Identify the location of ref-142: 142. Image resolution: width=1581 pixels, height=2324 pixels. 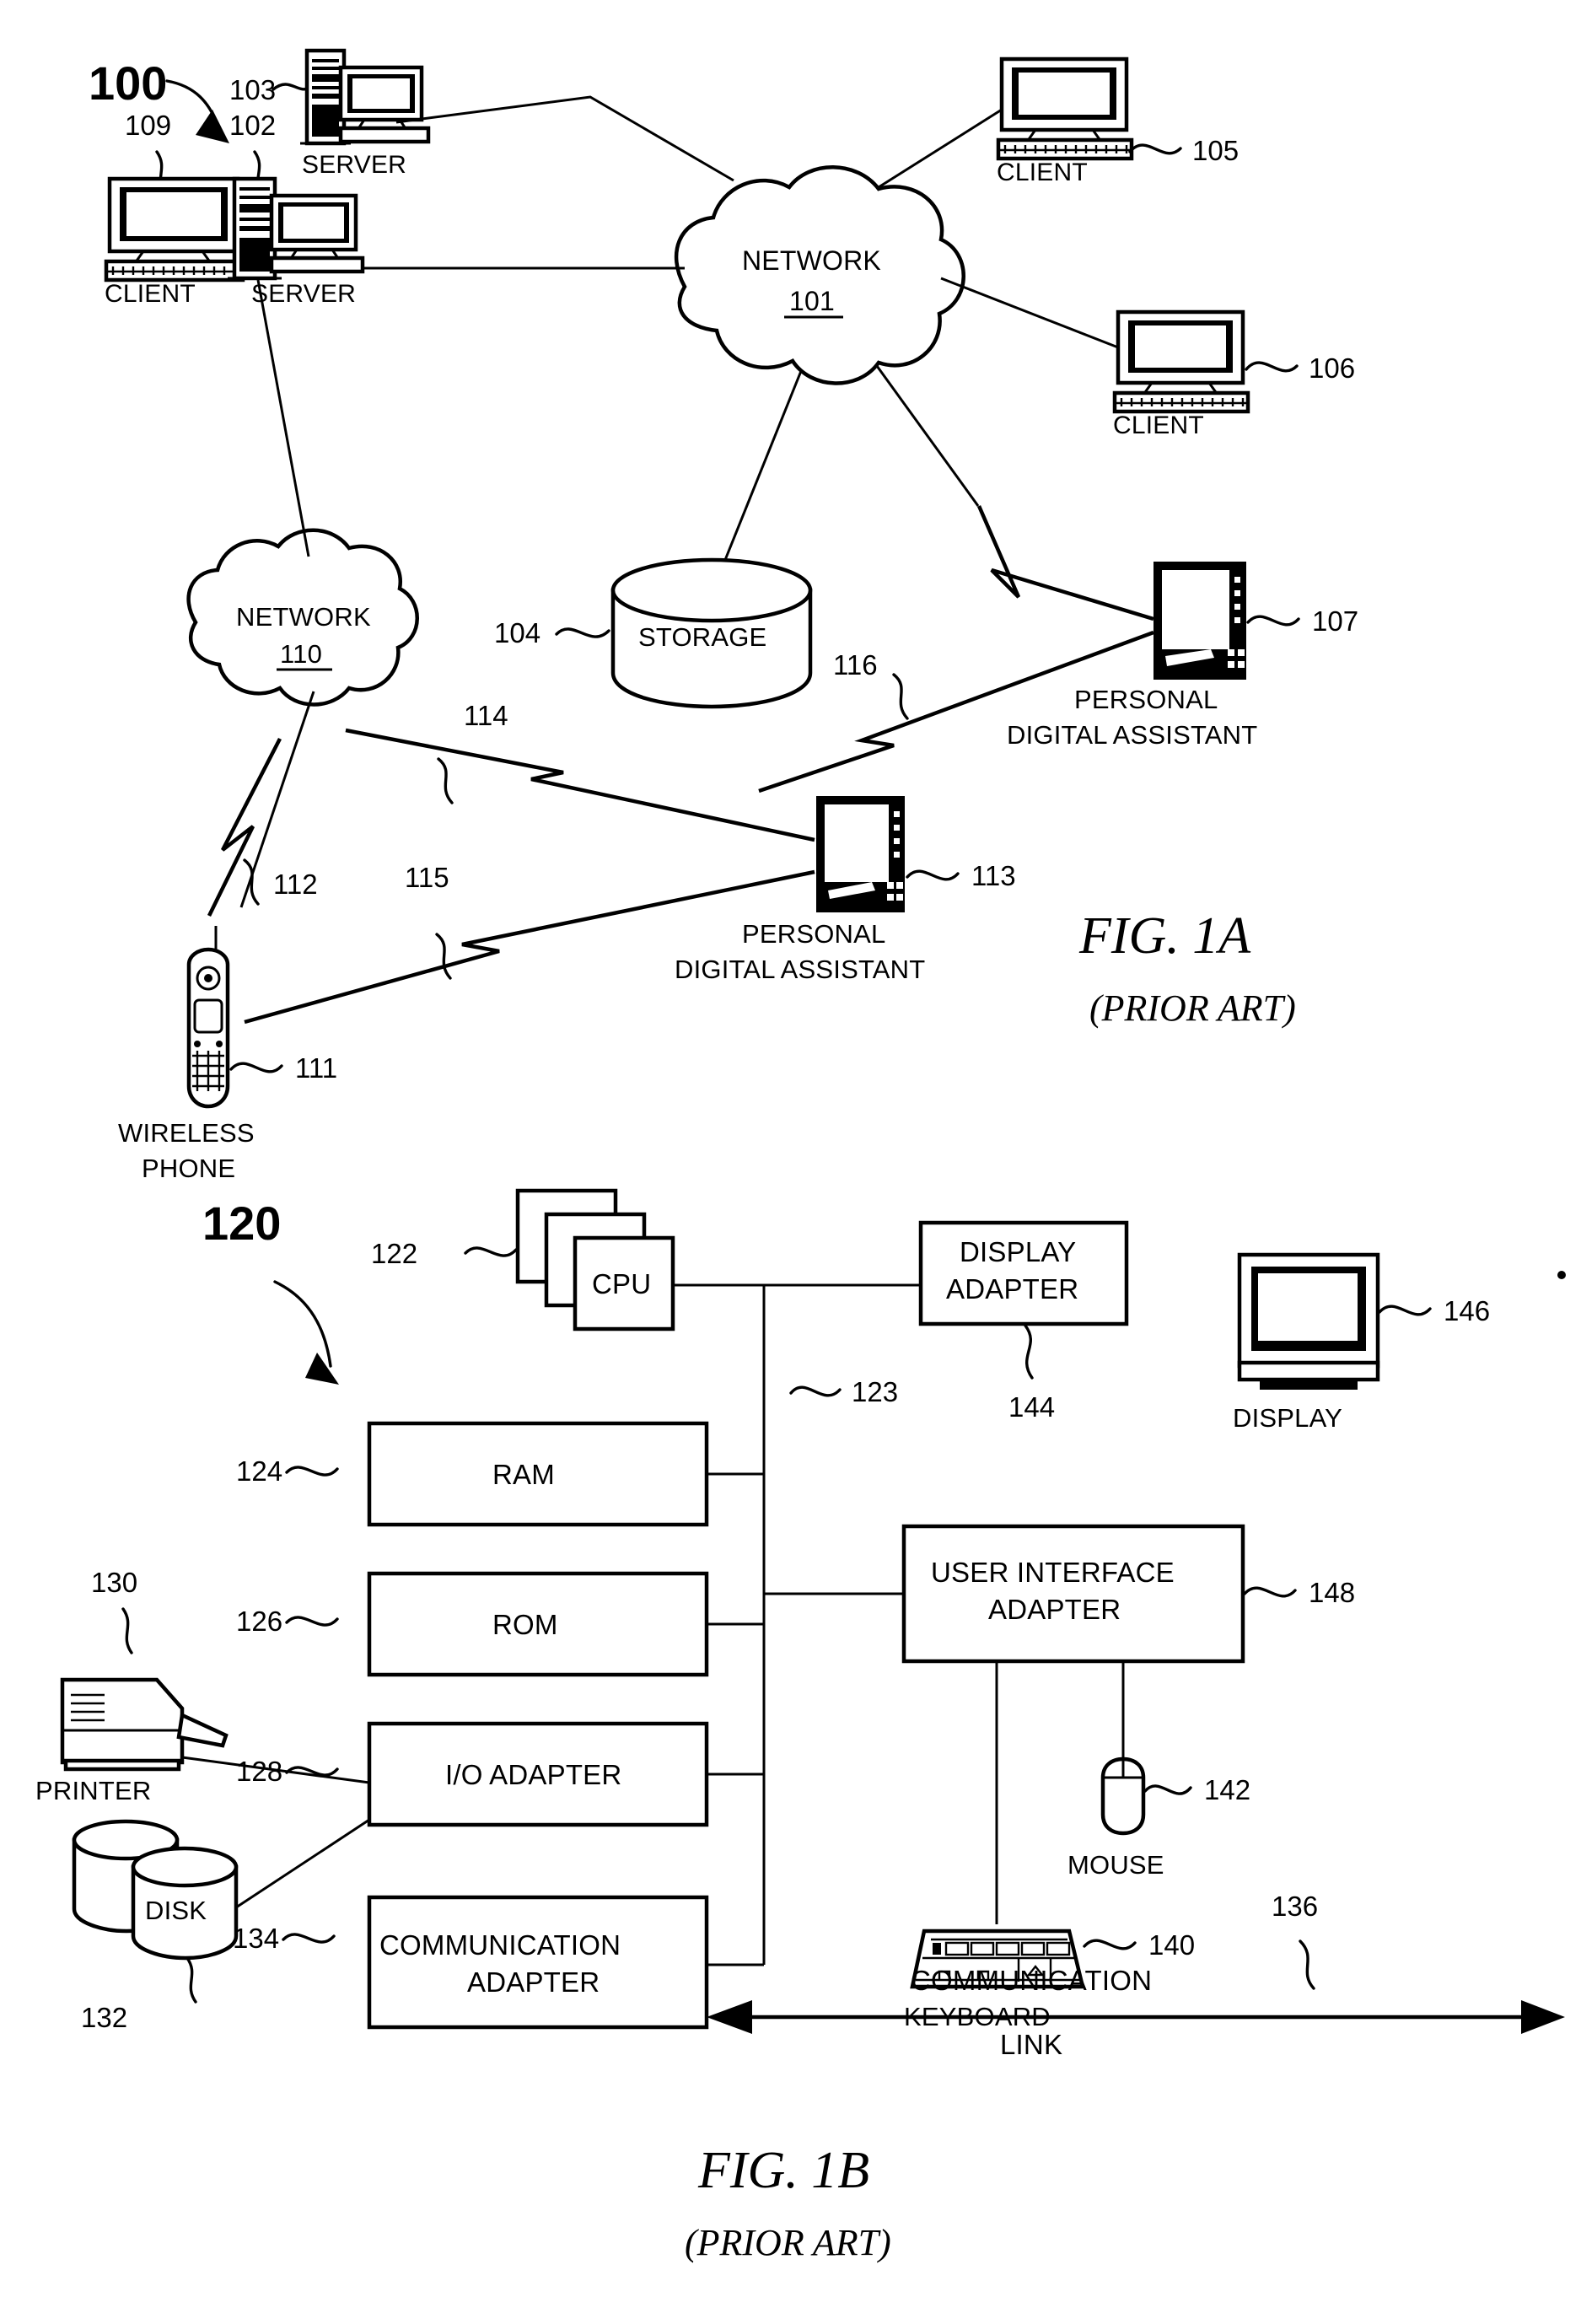
(1227, 1789).